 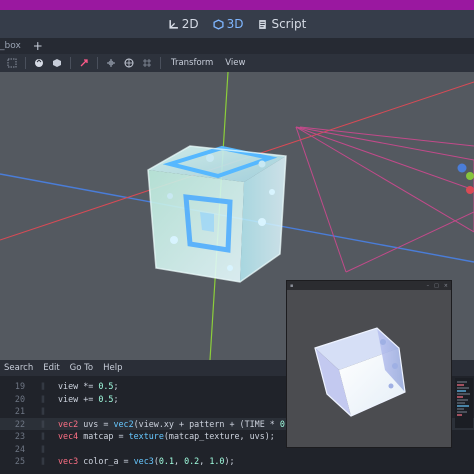 I want to click on orientation-gizmo, so click(x=465, y=182).